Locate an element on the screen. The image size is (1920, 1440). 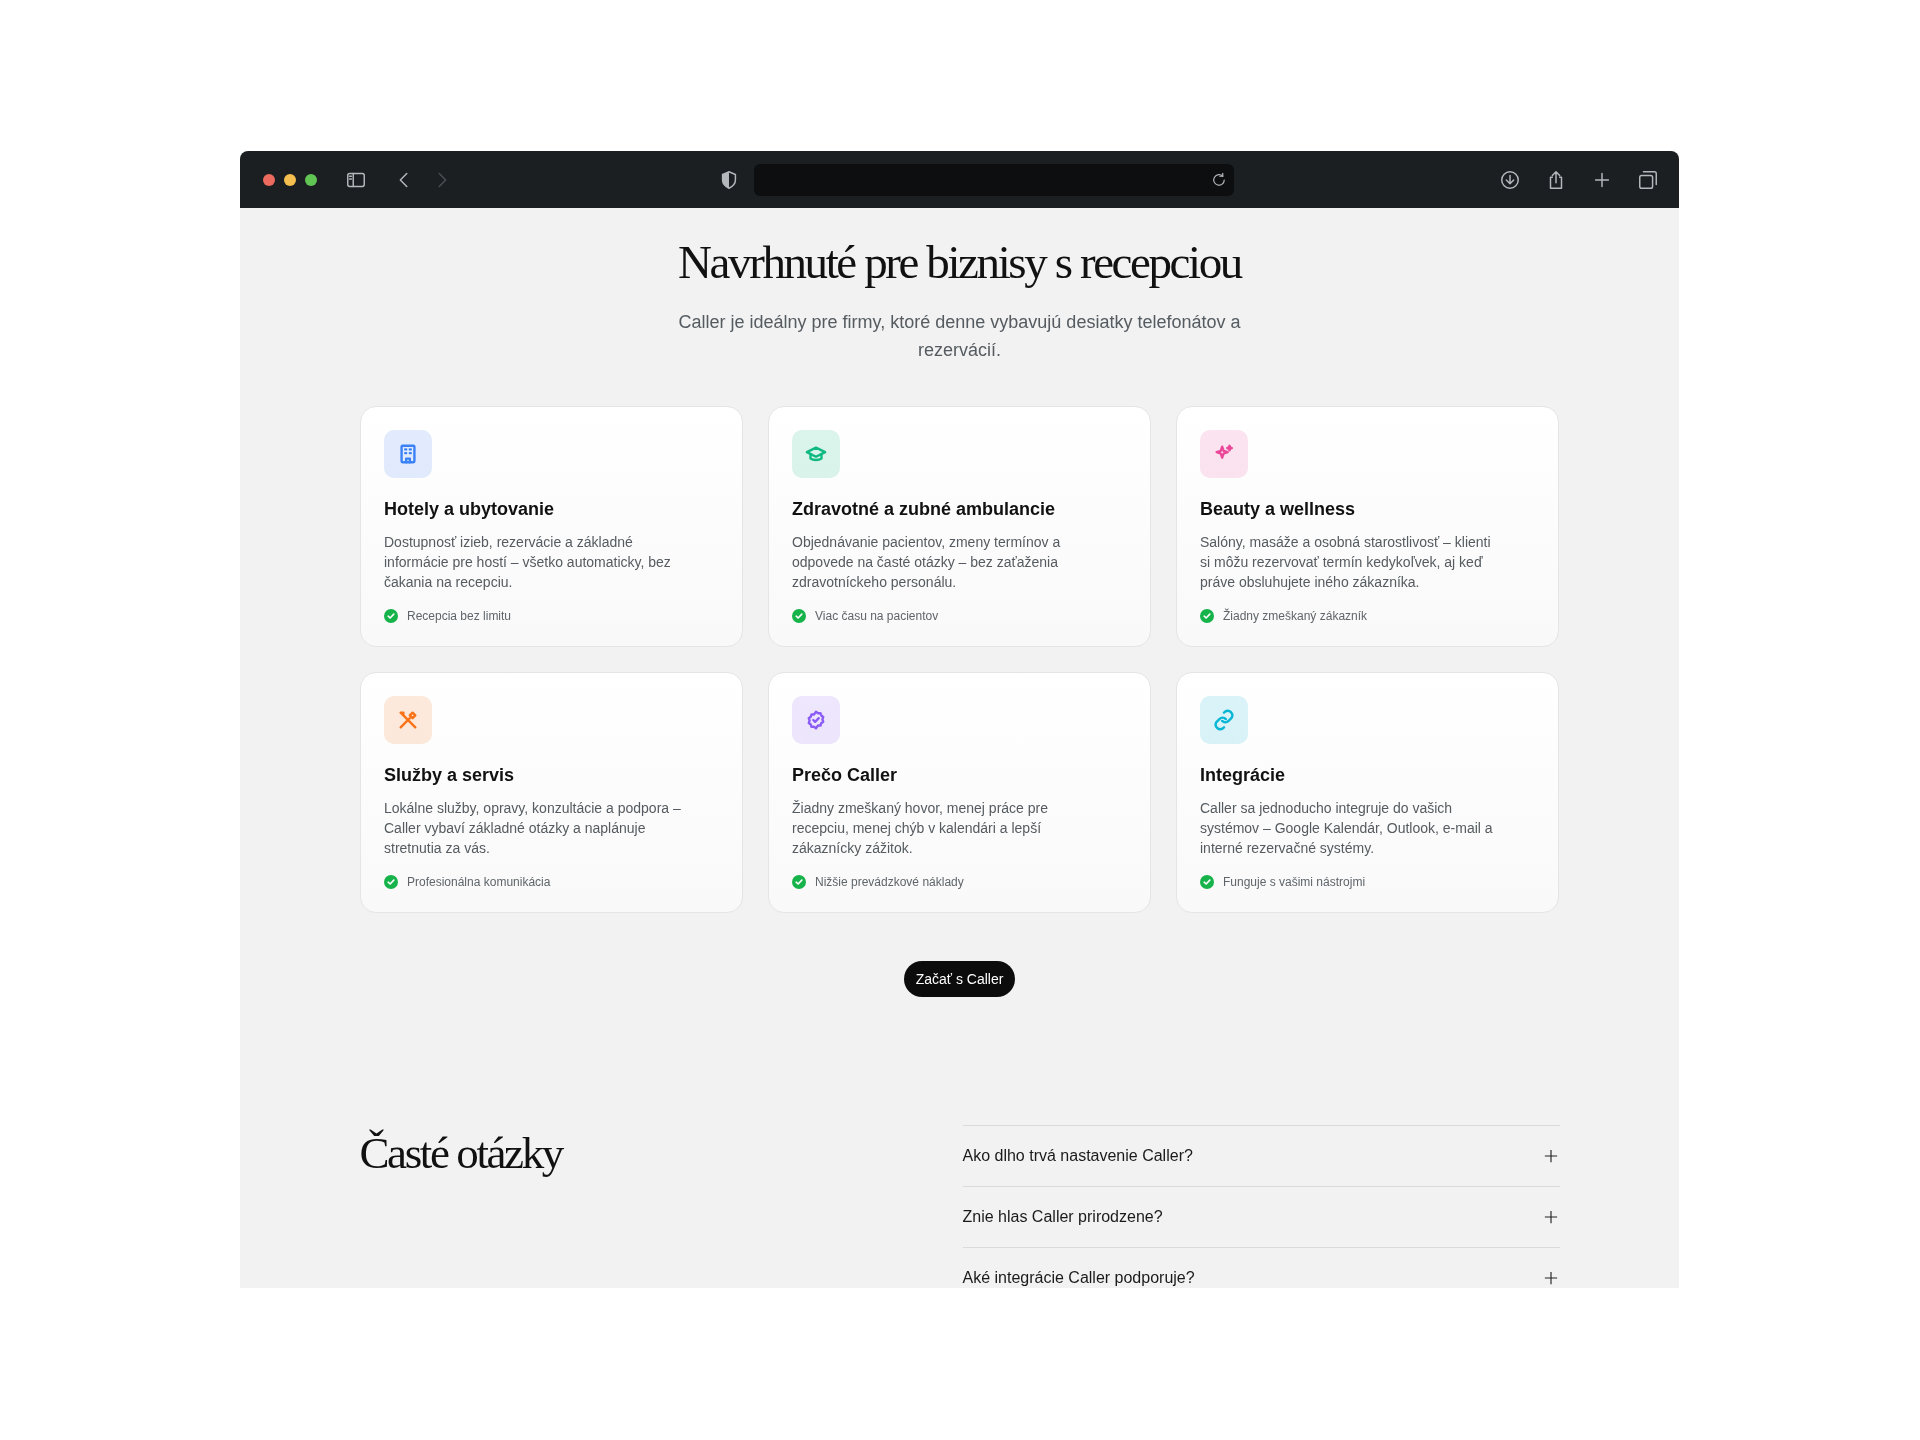
faq-item: Aké integrácie Caller podporuje? is located at coordinates (1261, 1268).